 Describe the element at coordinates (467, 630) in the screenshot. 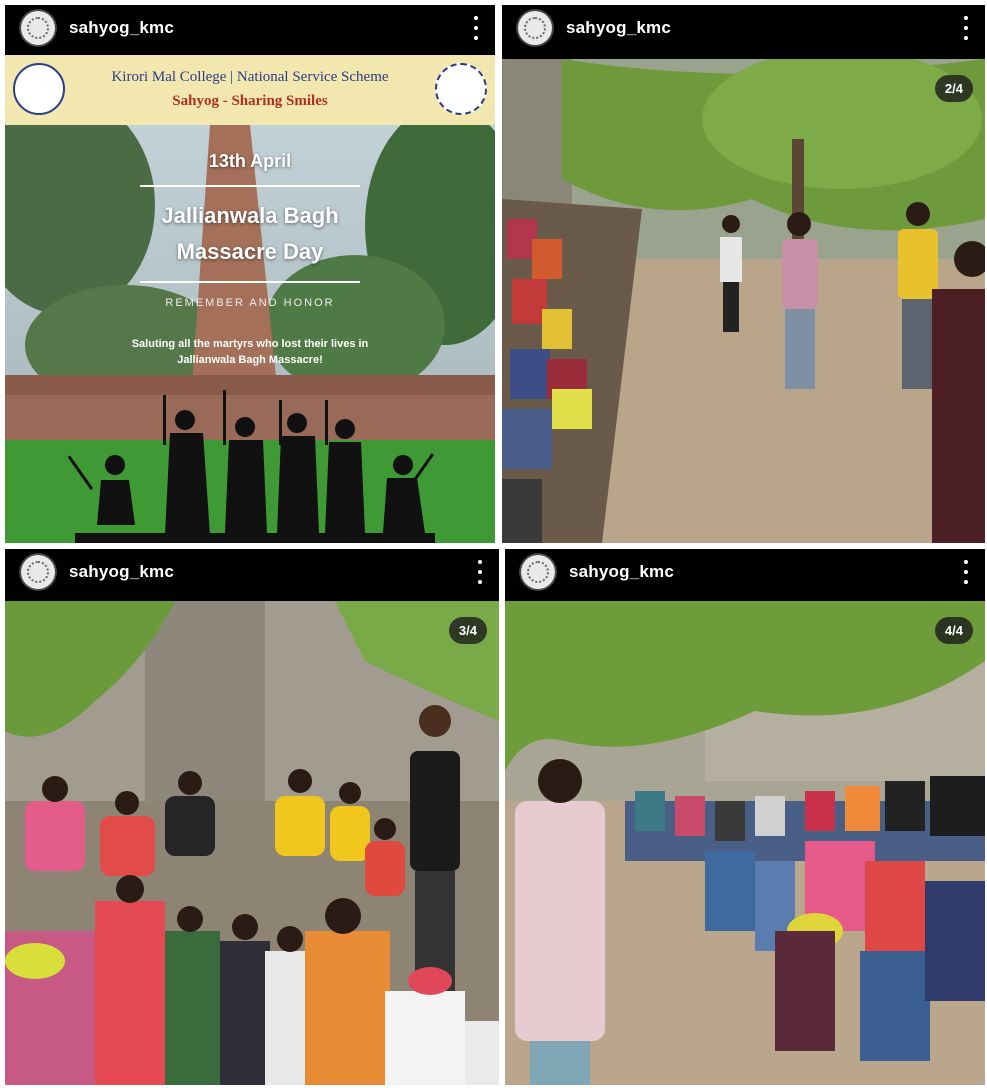

I see `carousel-counter: 3/4` at that location.